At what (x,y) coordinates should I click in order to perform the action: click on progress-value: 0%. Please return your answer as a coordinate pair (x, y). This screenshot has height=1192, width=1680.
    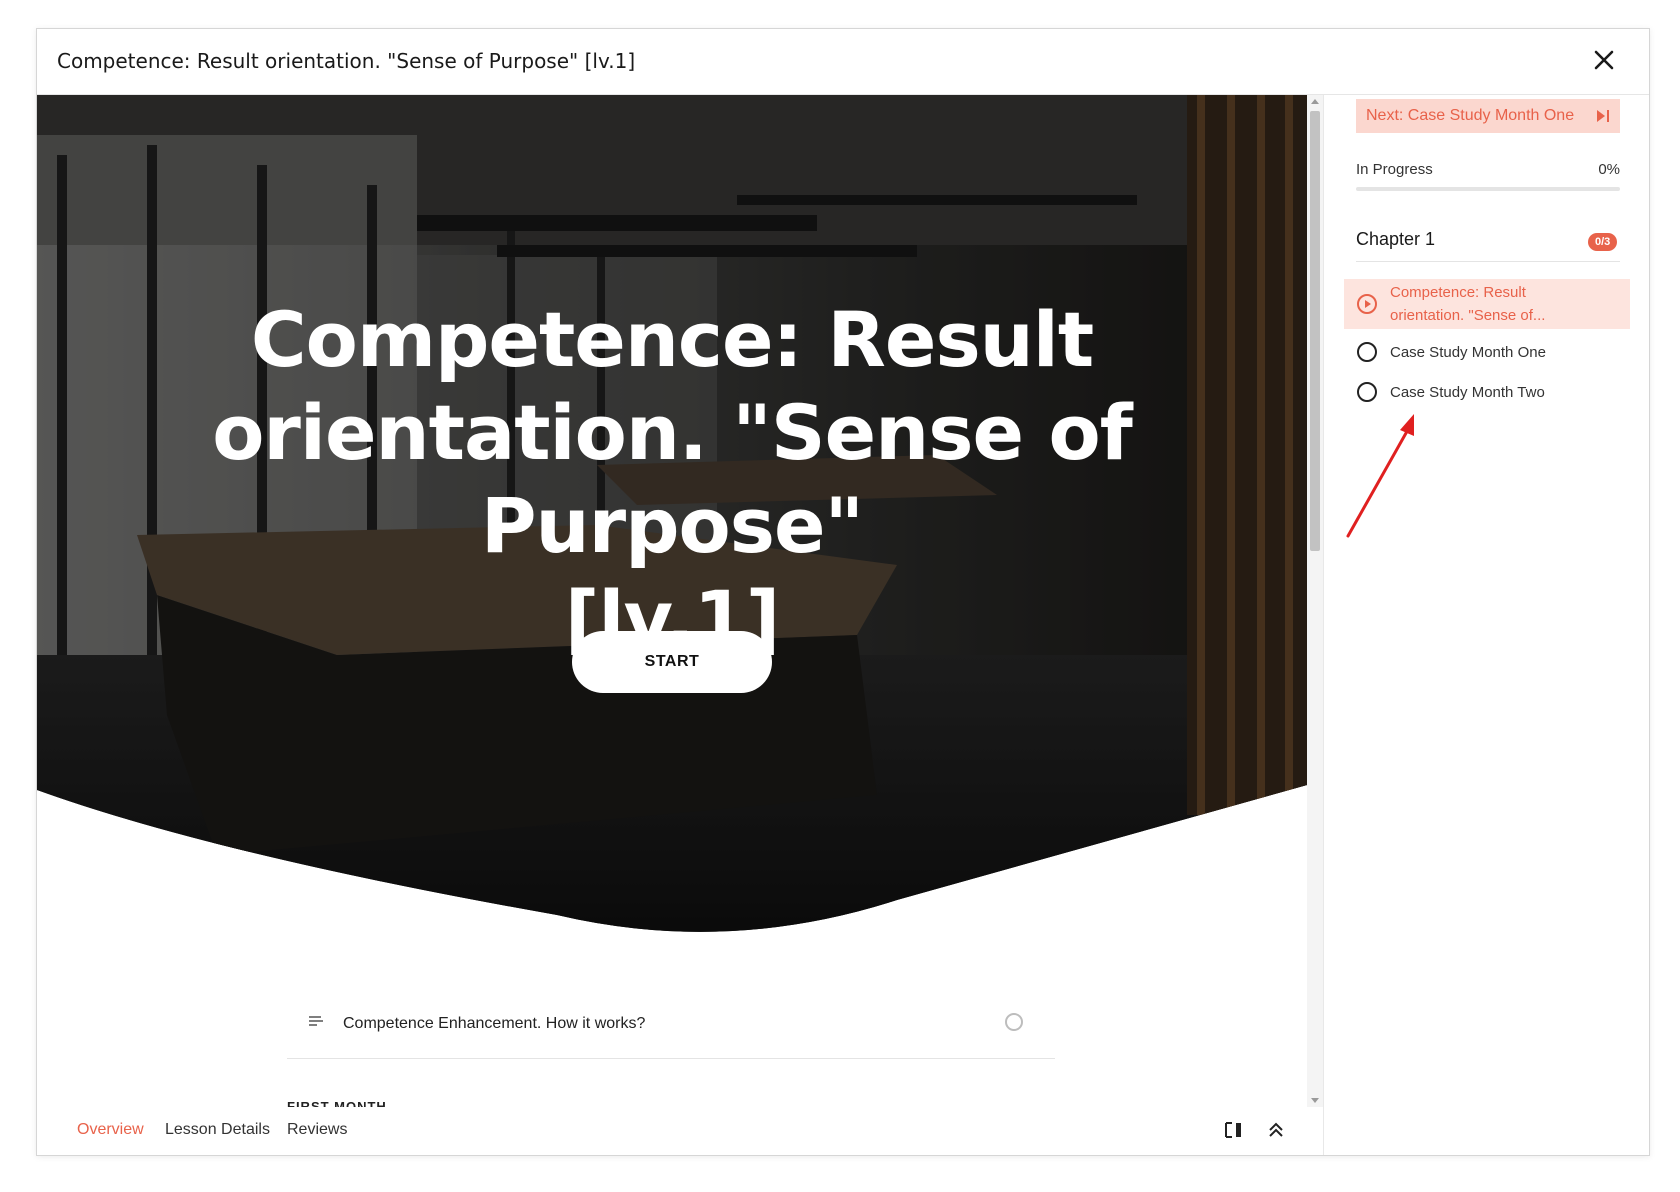
    Looking at the image, I should click on (1609, 169).